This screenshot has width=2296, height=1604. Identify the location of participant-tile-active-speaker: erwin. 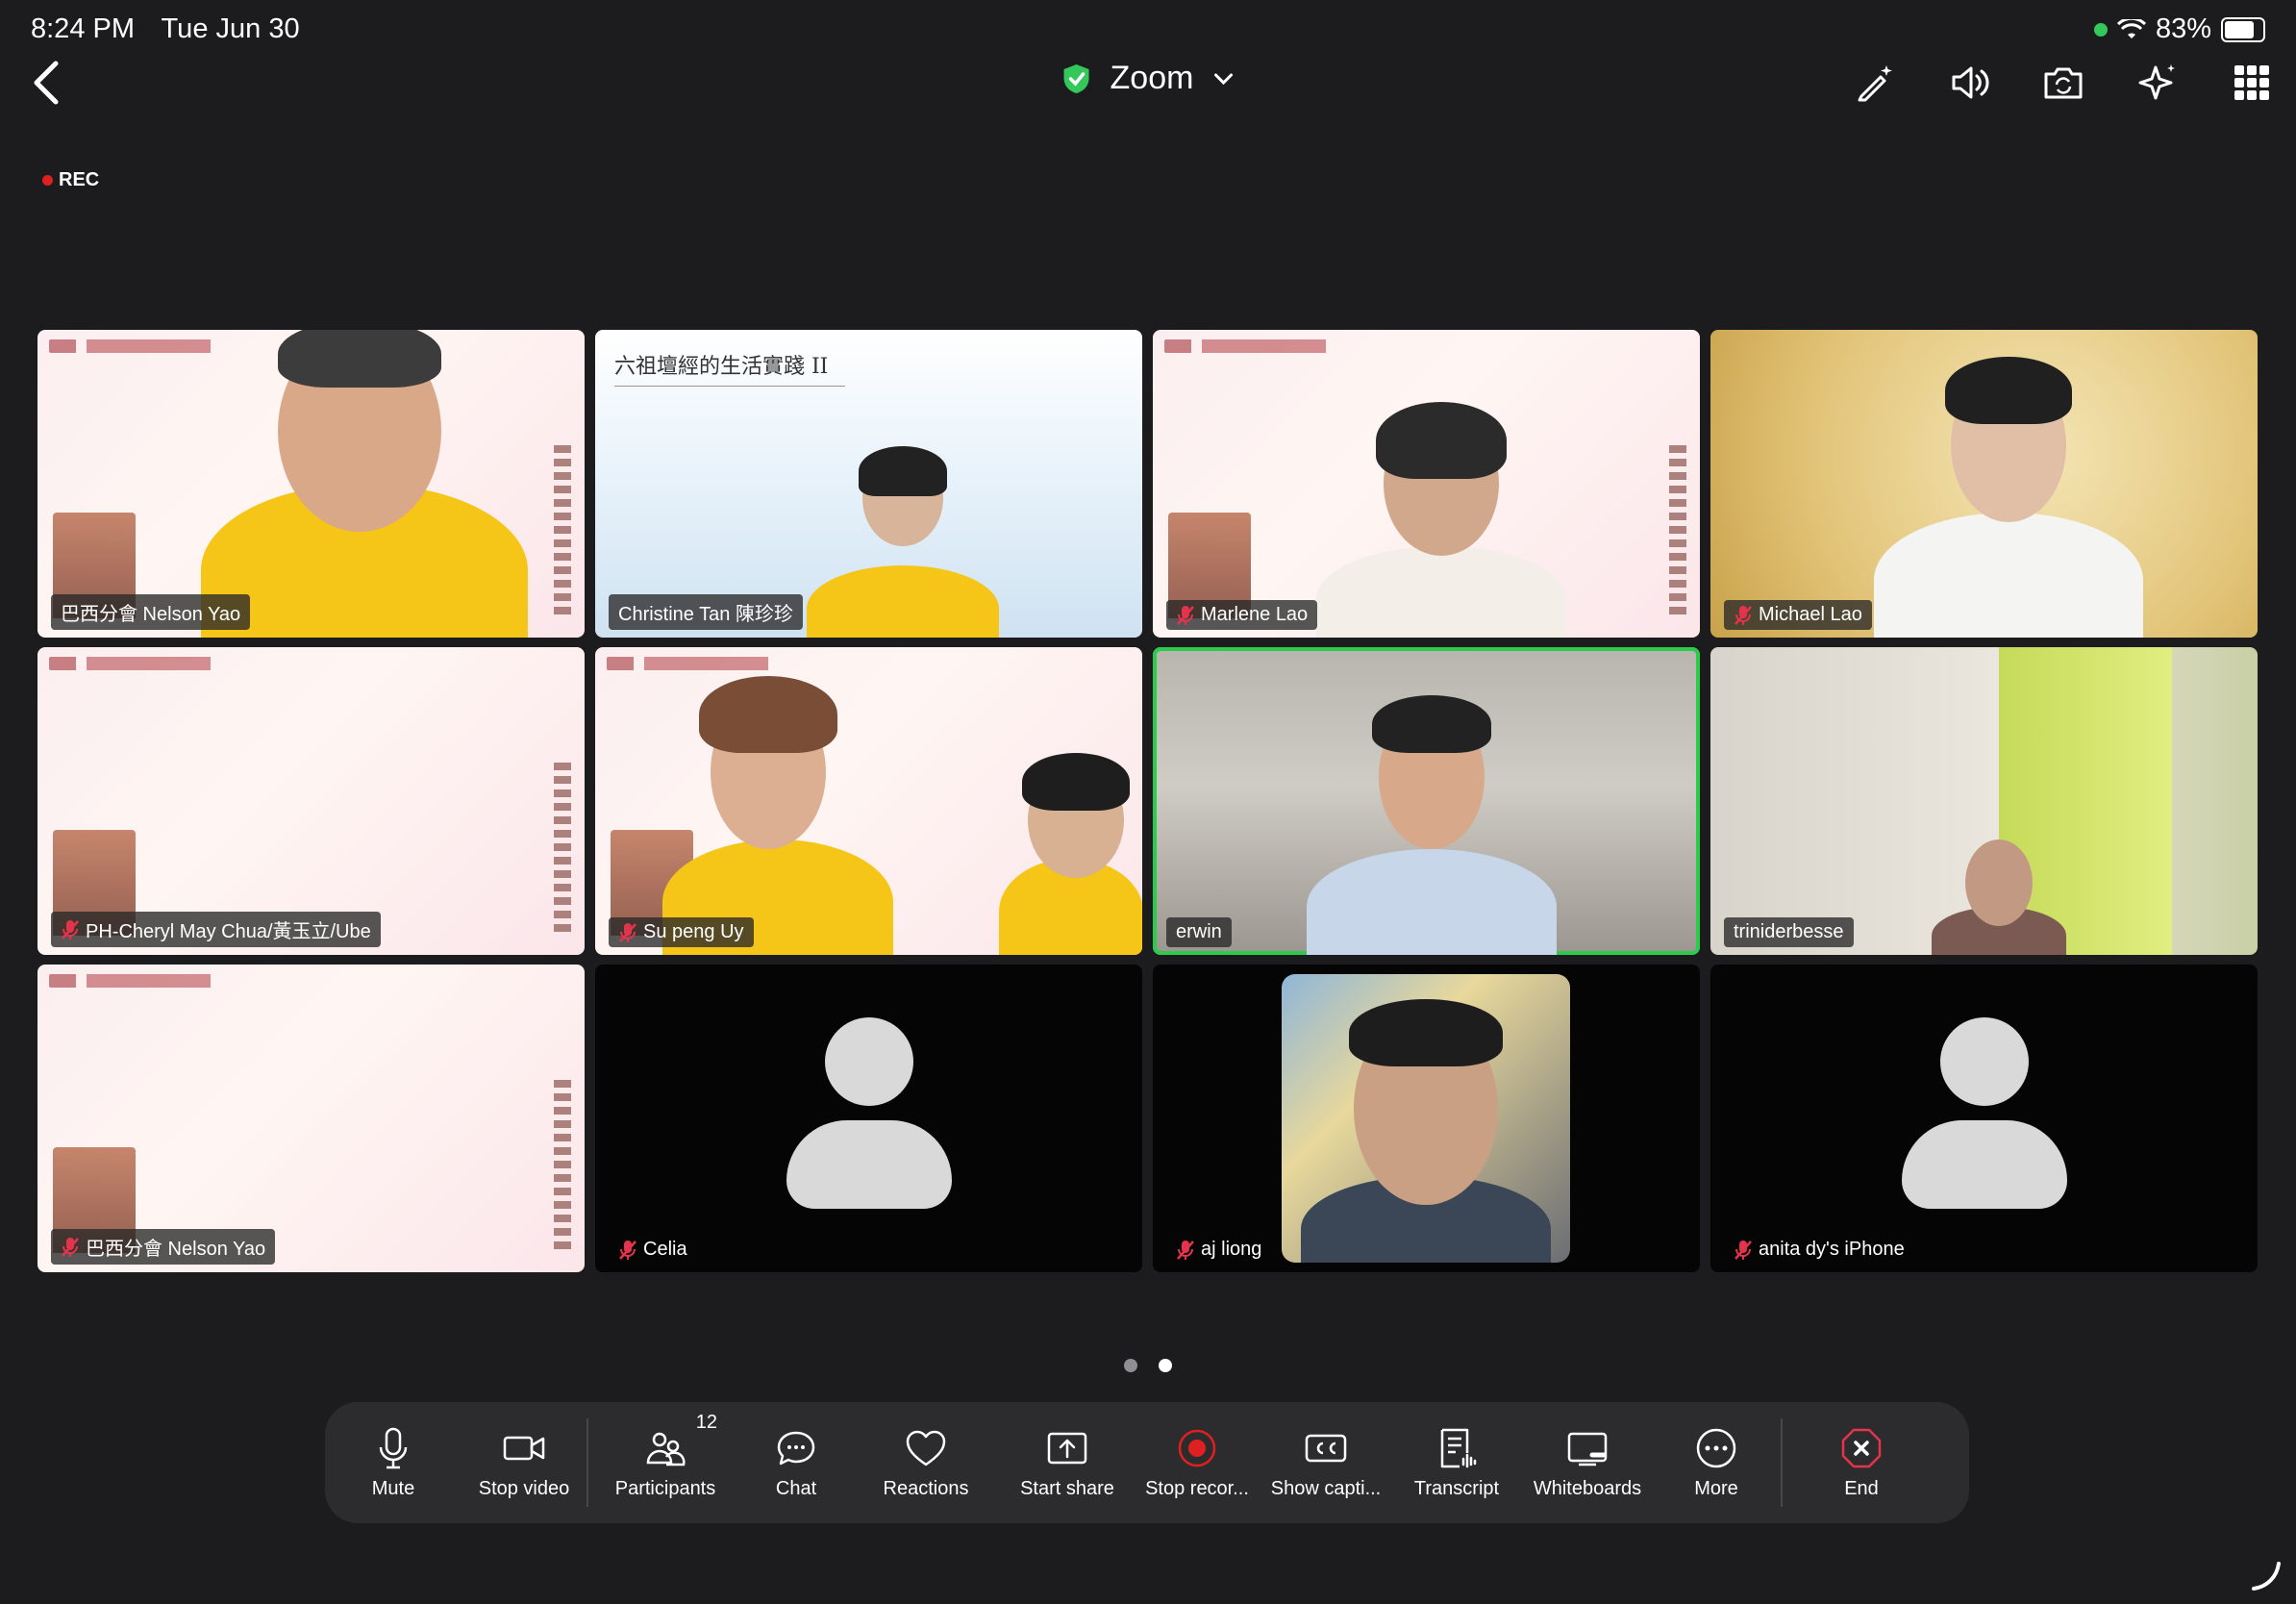
(1426, 801).